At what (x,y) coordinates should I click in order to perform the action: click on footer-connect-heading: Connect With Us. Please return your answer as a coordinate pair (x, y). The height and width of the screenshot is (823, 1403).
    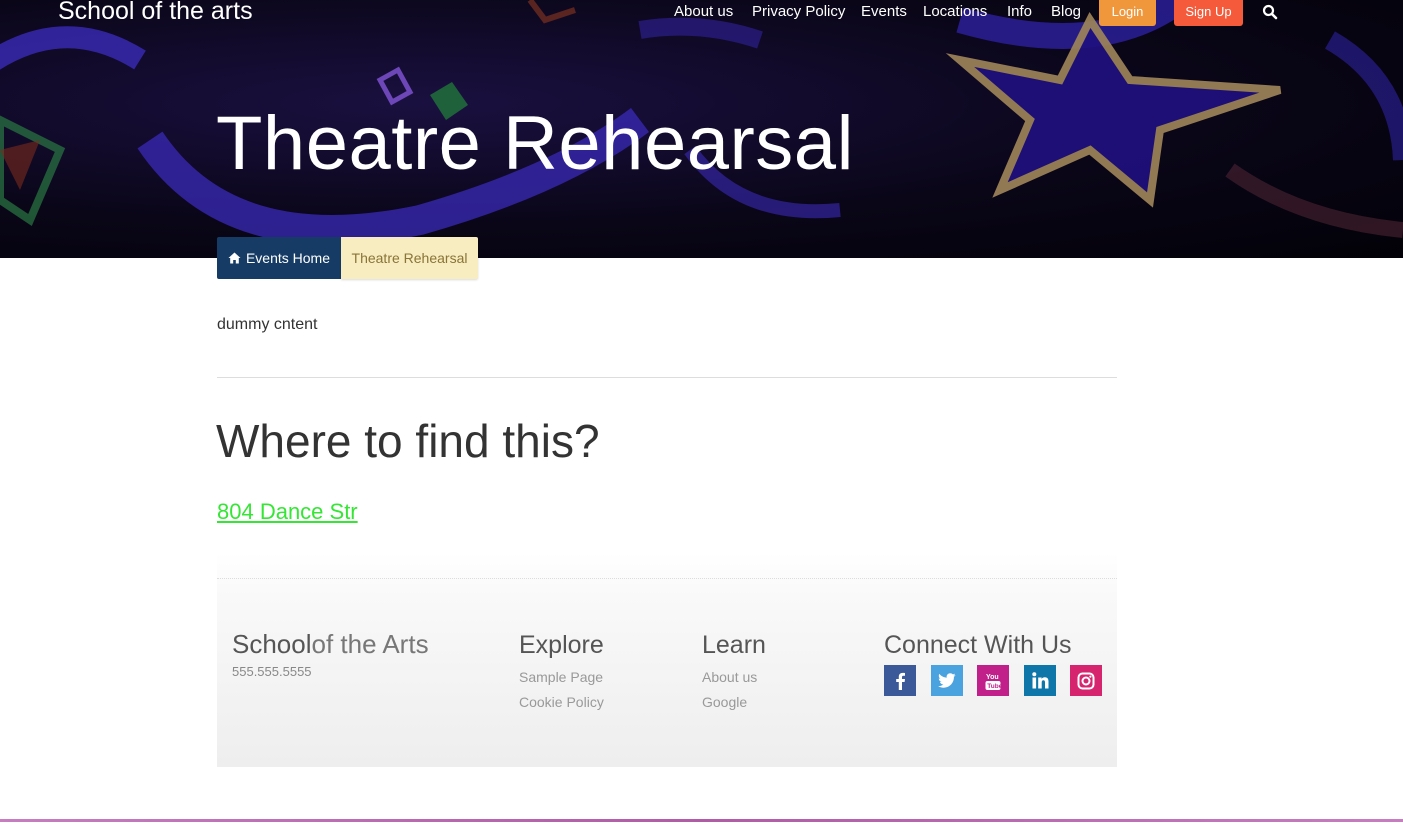
    Looking at the image, I should click on (978, 645).